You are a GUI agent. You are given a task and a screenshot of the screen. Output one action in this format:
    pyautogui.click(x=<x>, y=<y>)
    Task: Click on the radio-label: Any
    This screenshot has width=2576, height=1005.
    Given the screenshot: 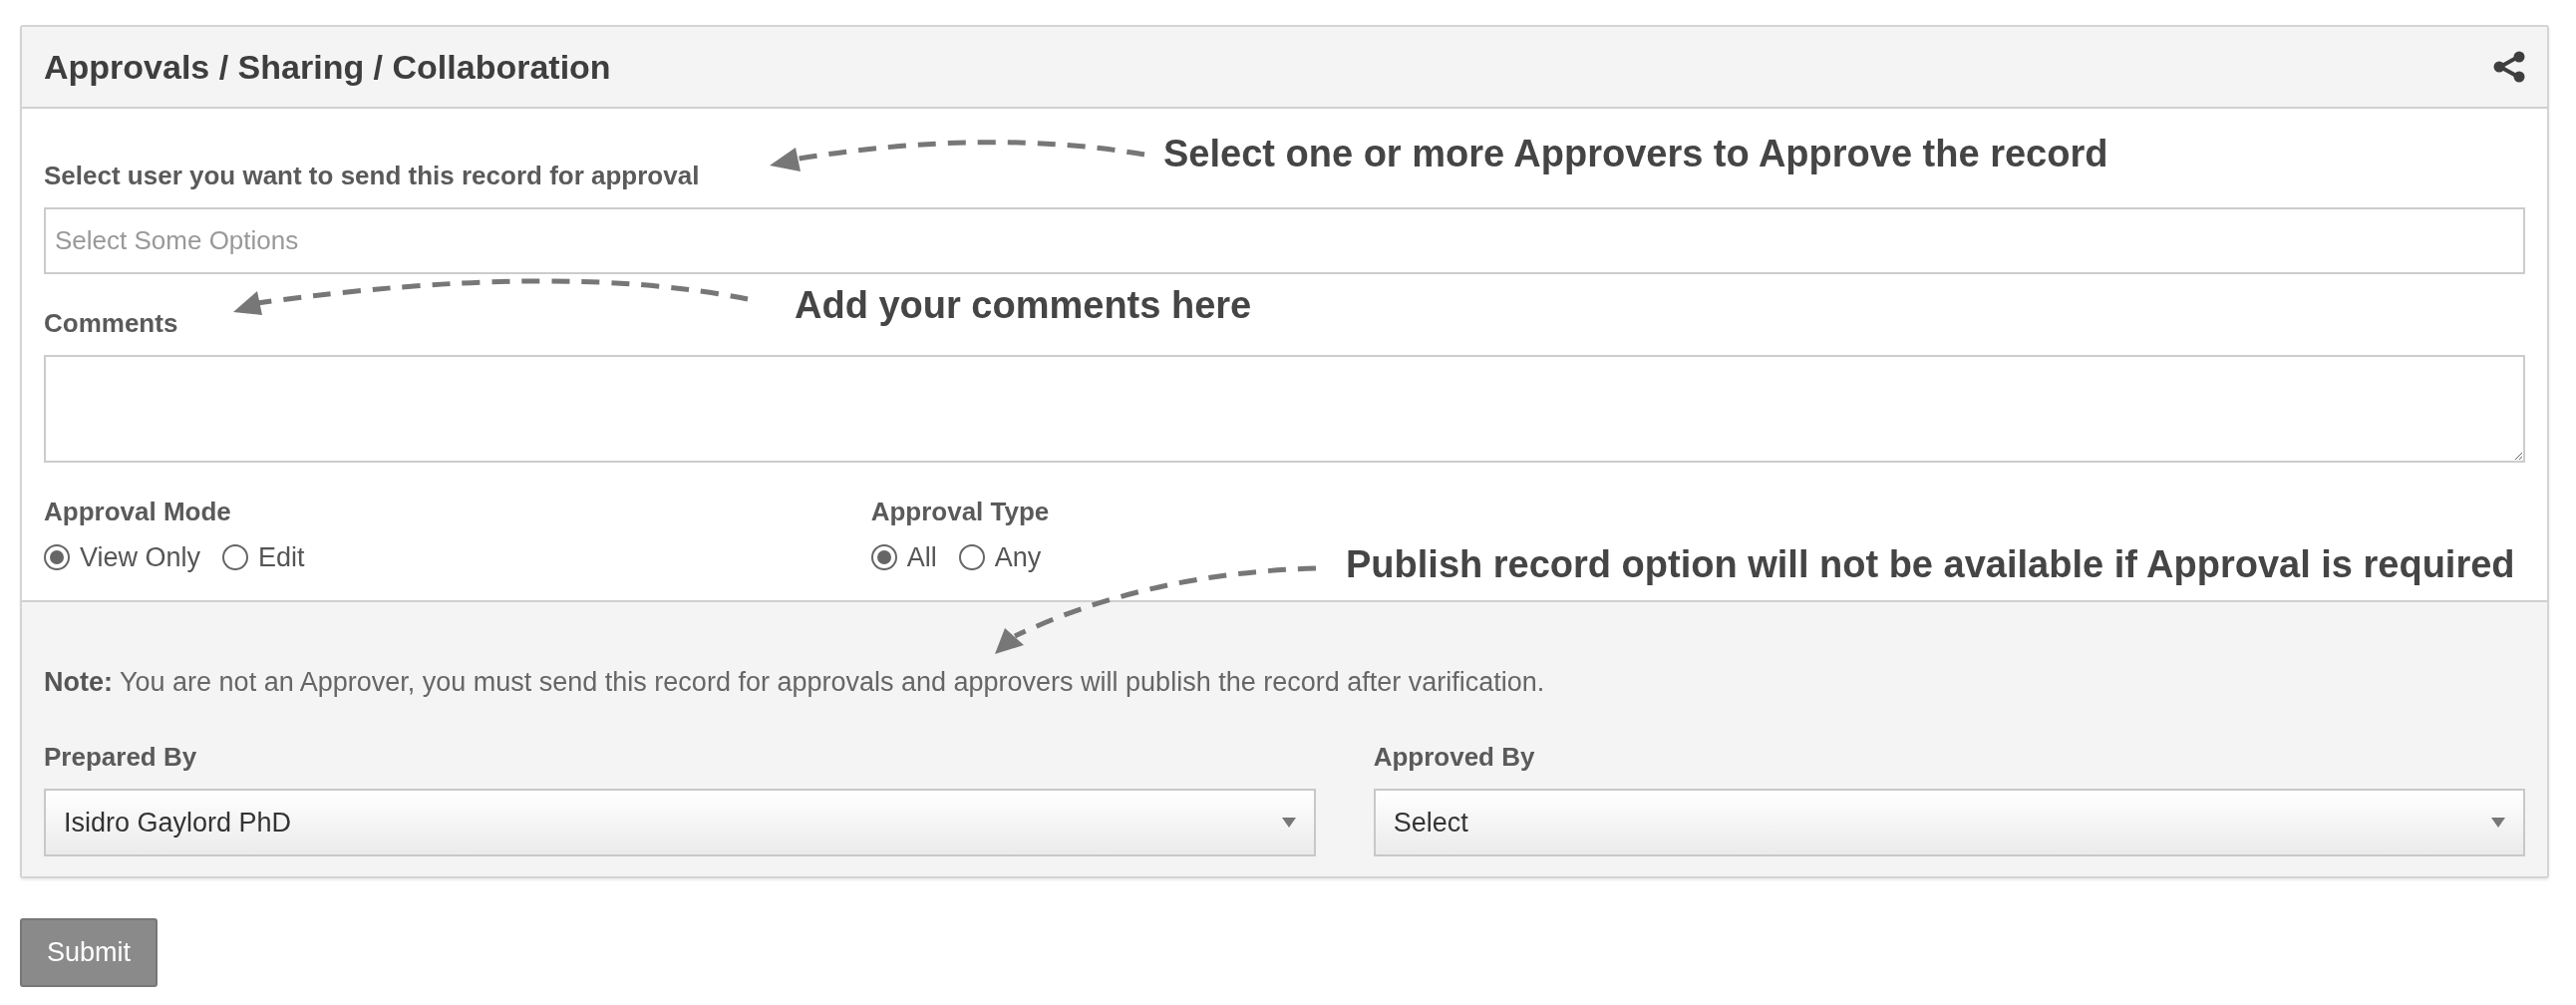 What is the action you would take?
    pyautogui.click(x=1018, y=557)
    